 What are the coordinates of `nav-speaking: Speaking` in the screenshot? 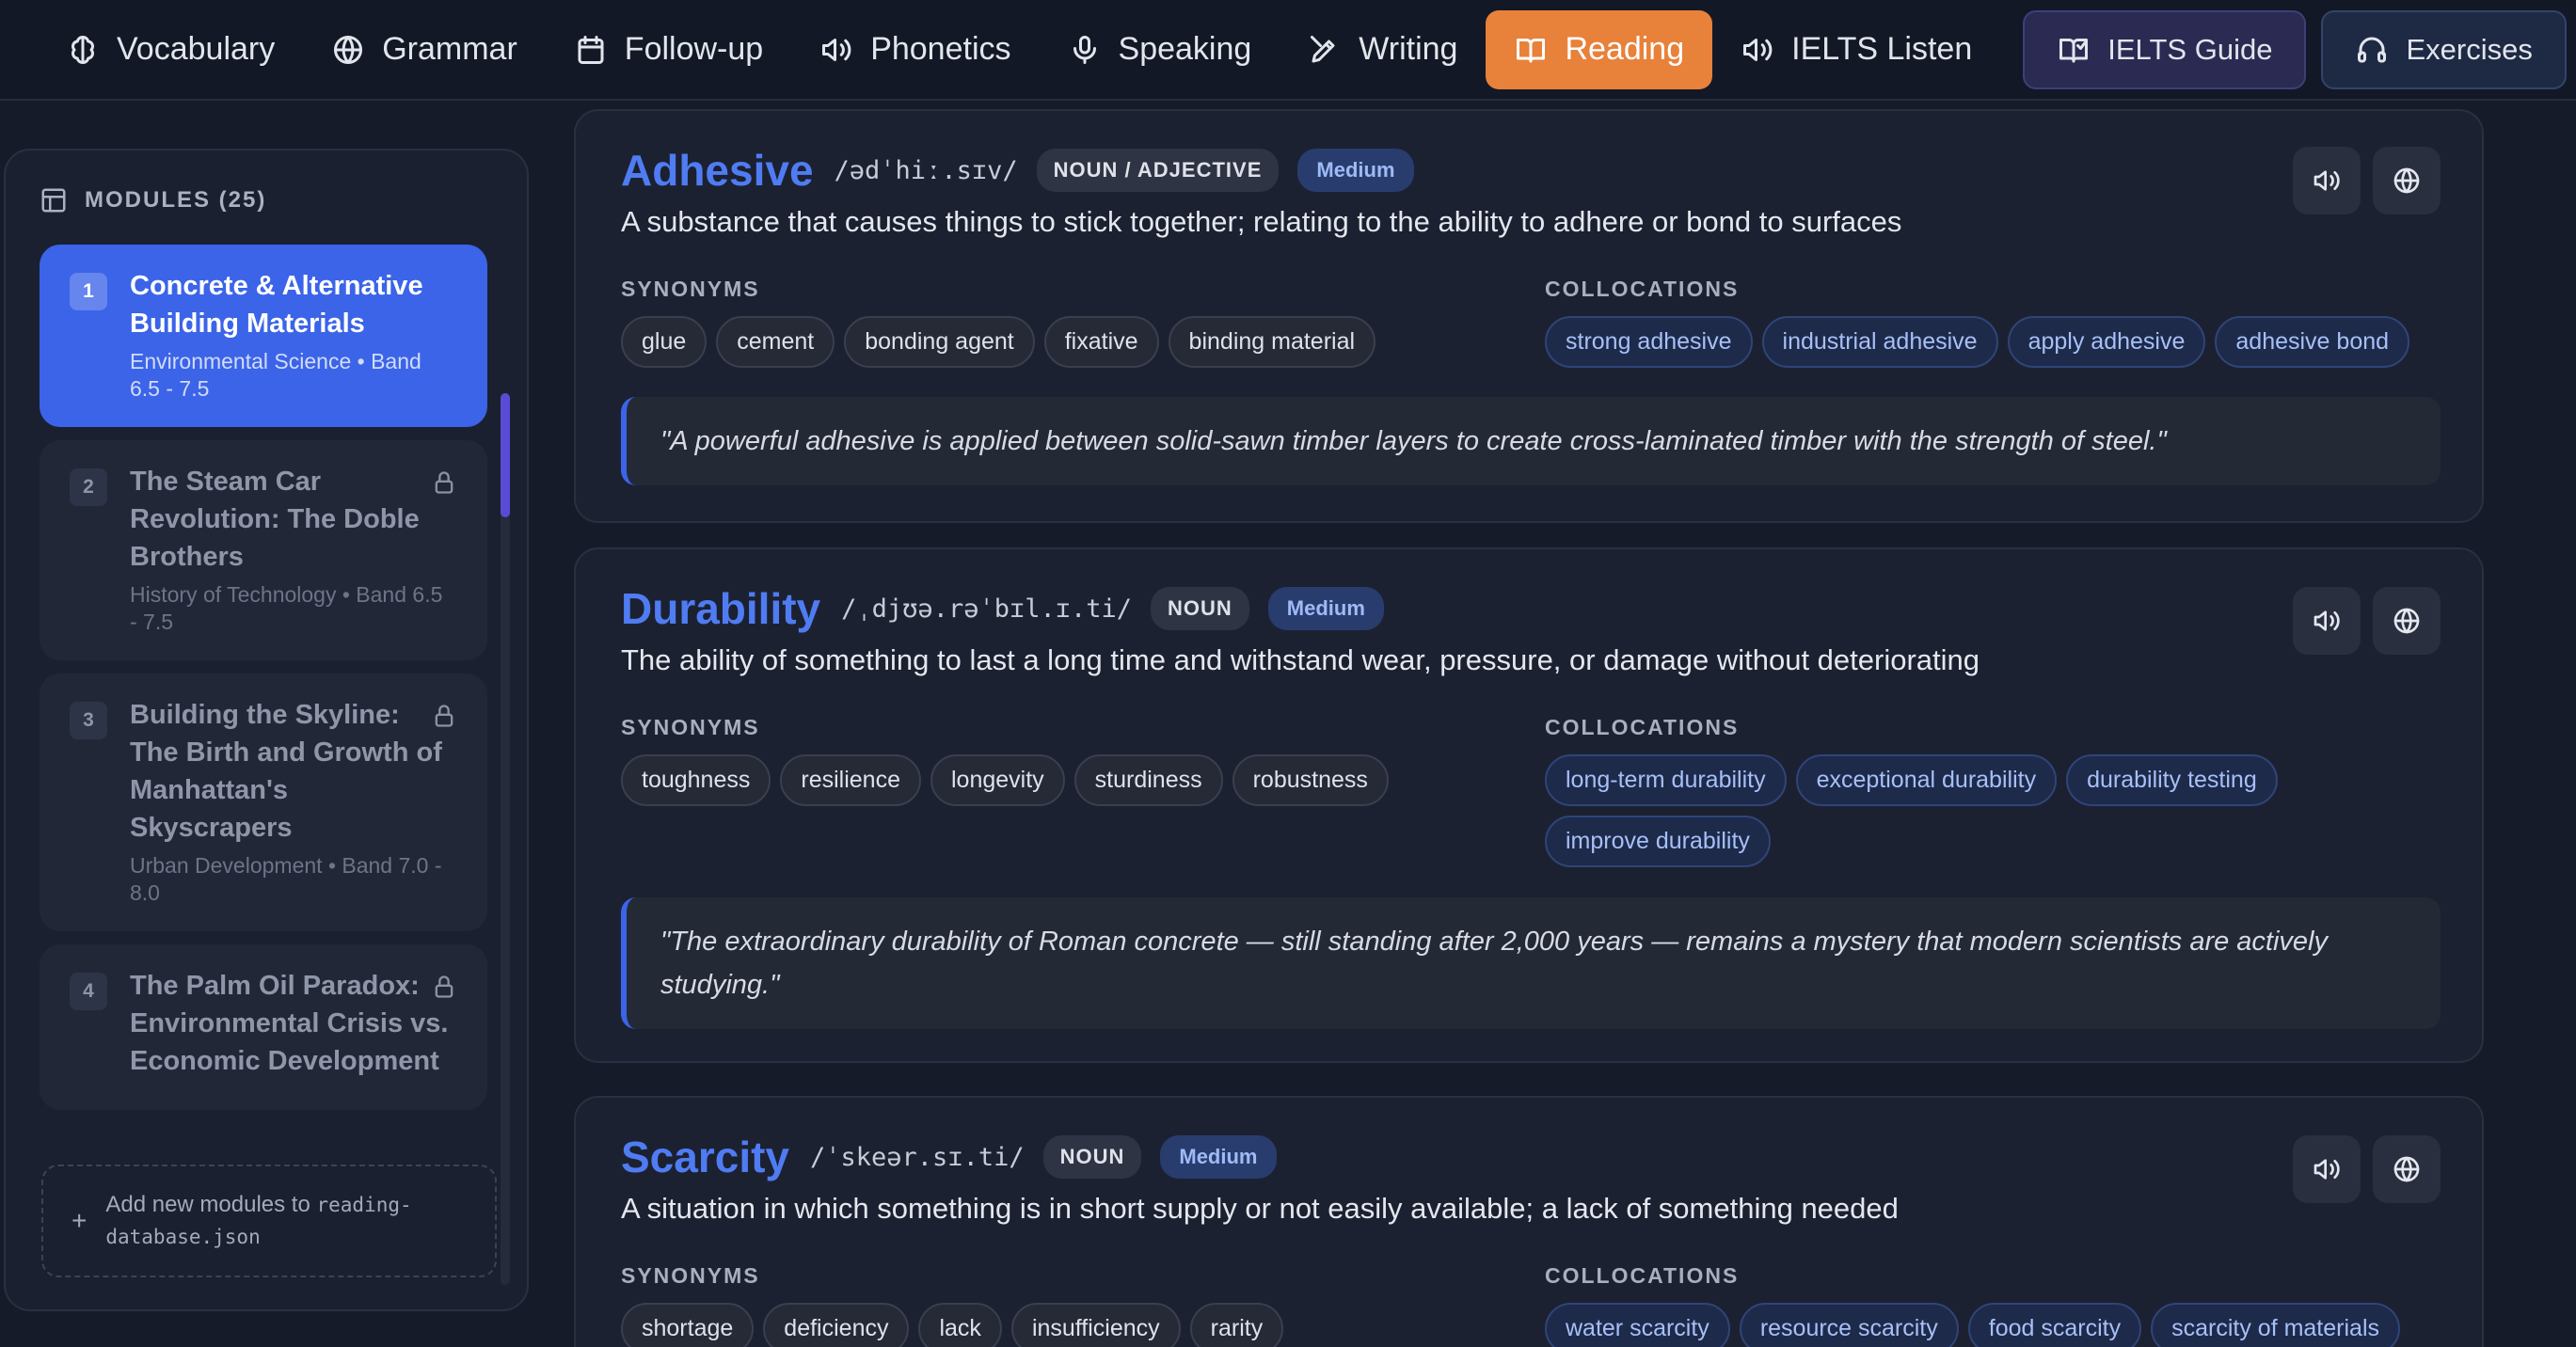 It's located at (1160, 49).